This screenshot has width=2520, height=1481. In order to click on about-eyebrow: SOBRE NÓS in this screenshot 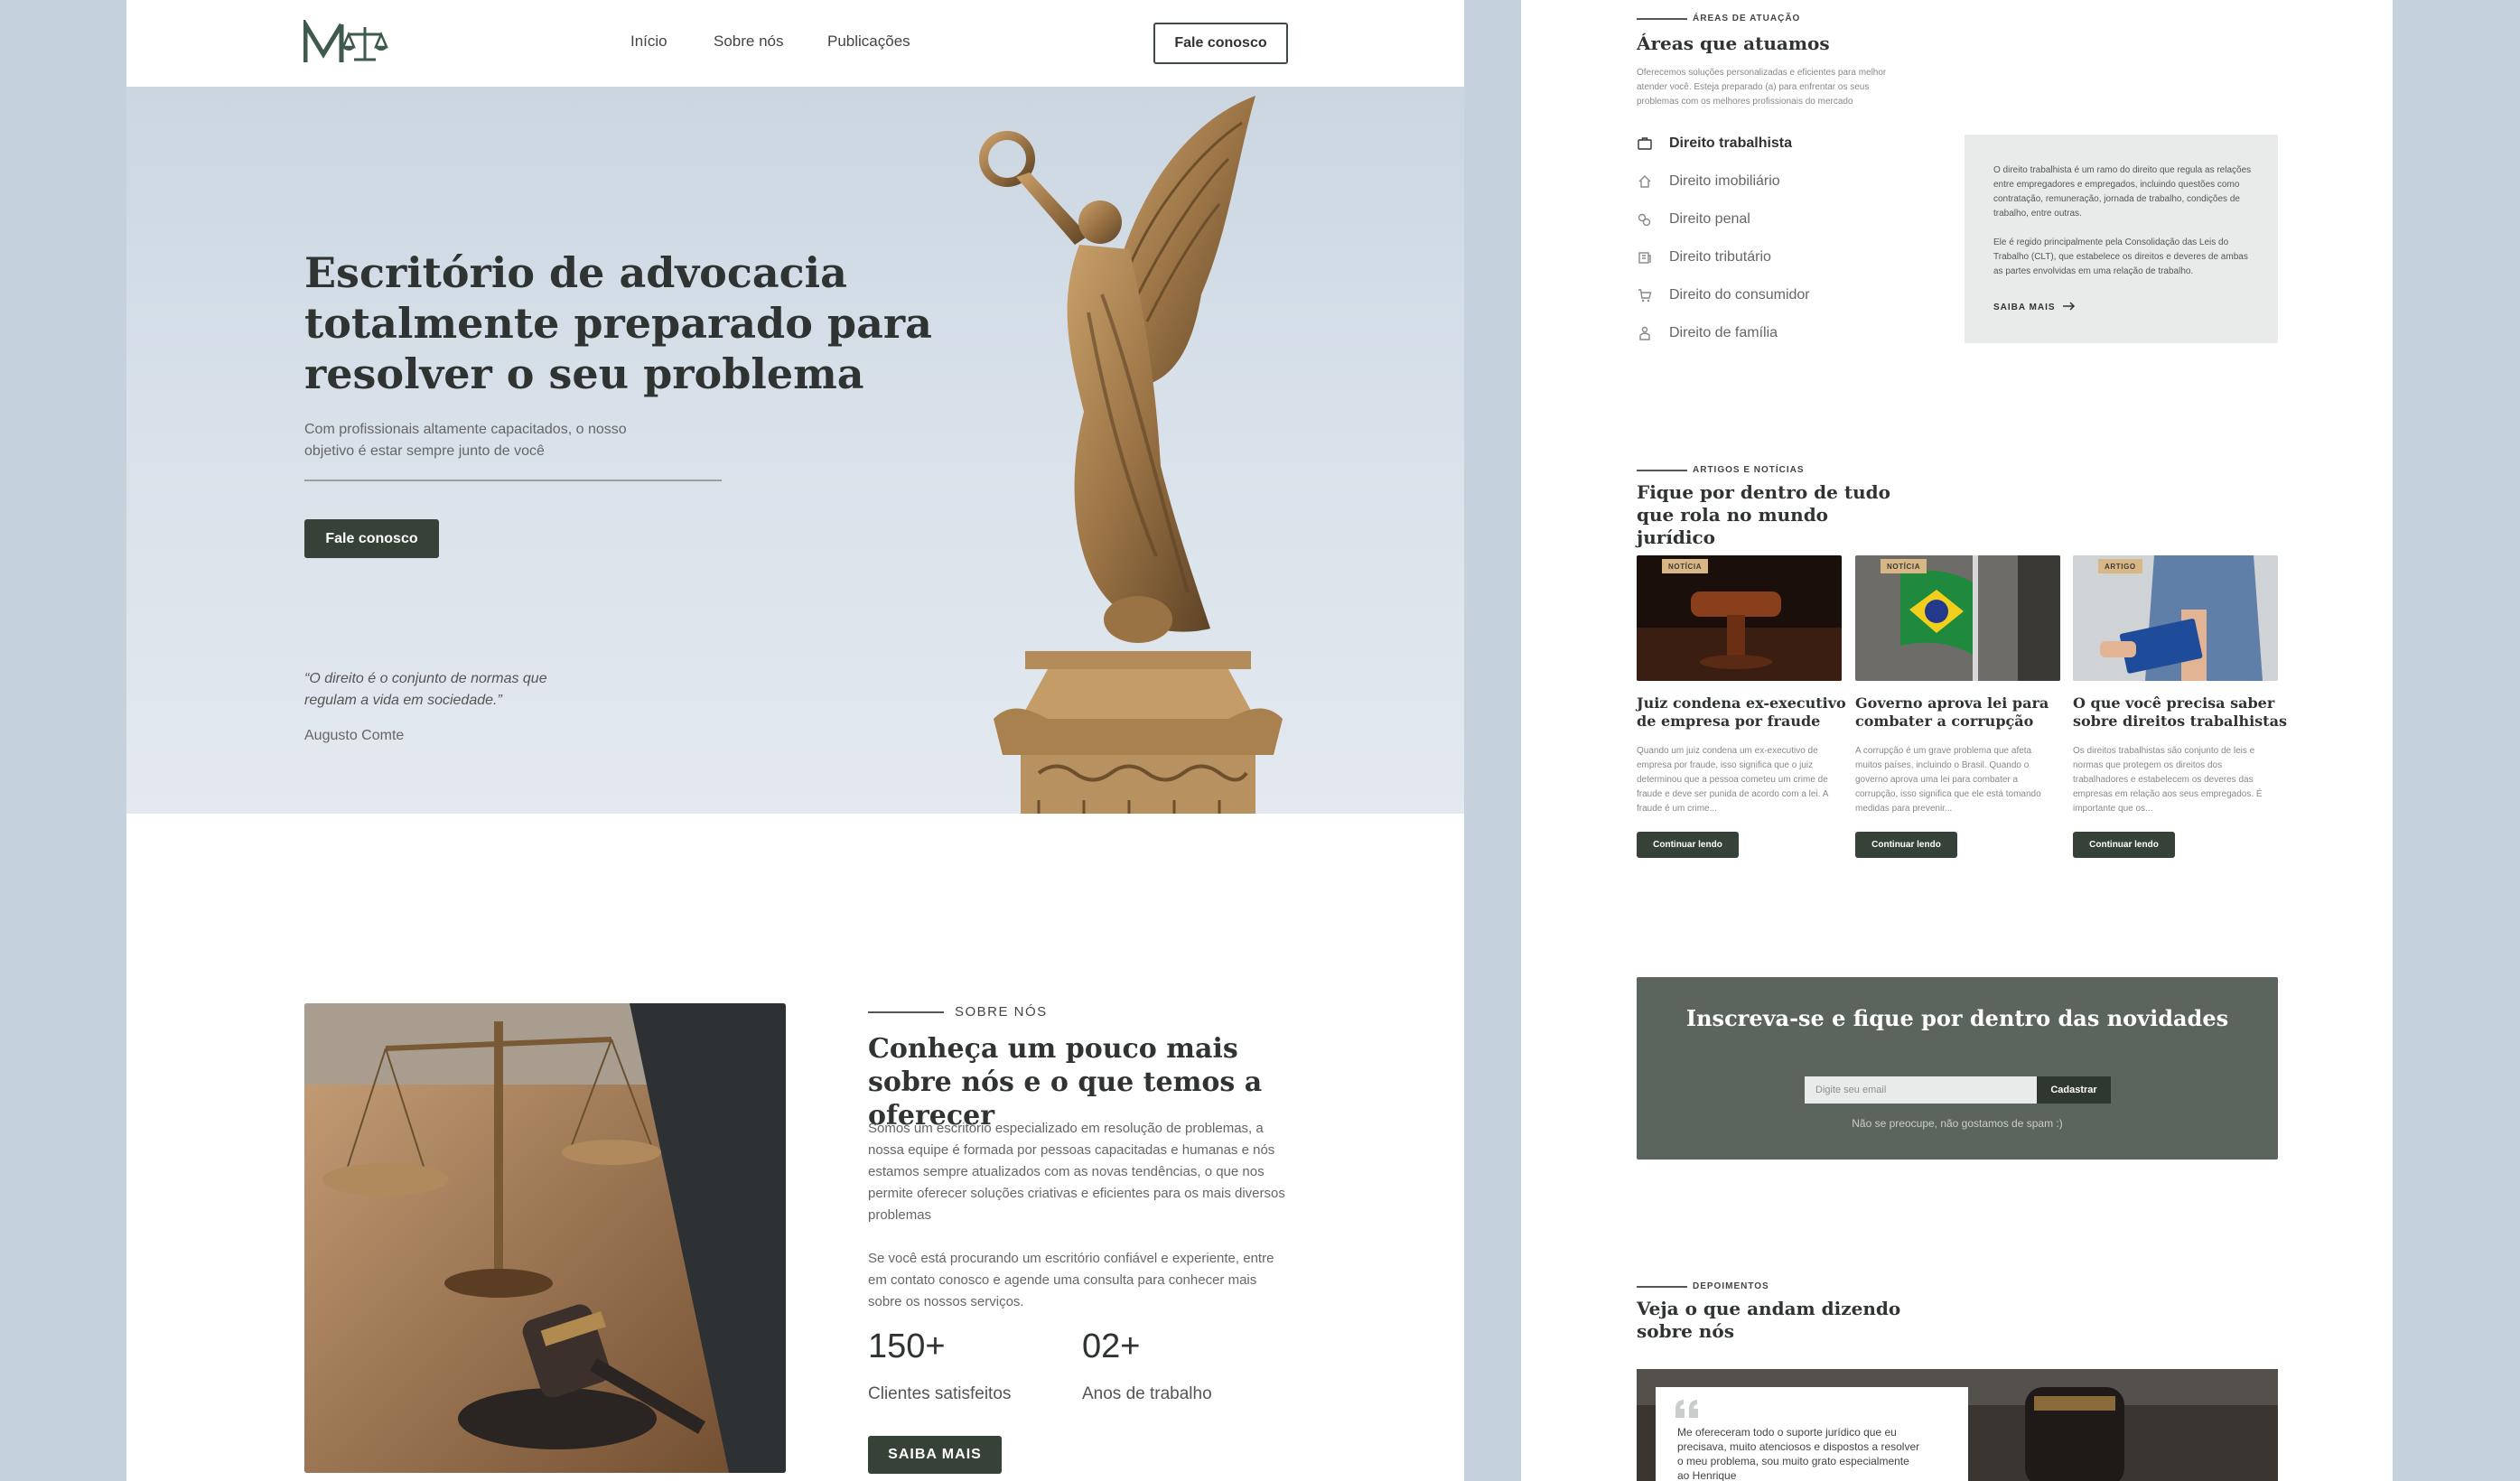, I will do `click(1002, 1012)`.